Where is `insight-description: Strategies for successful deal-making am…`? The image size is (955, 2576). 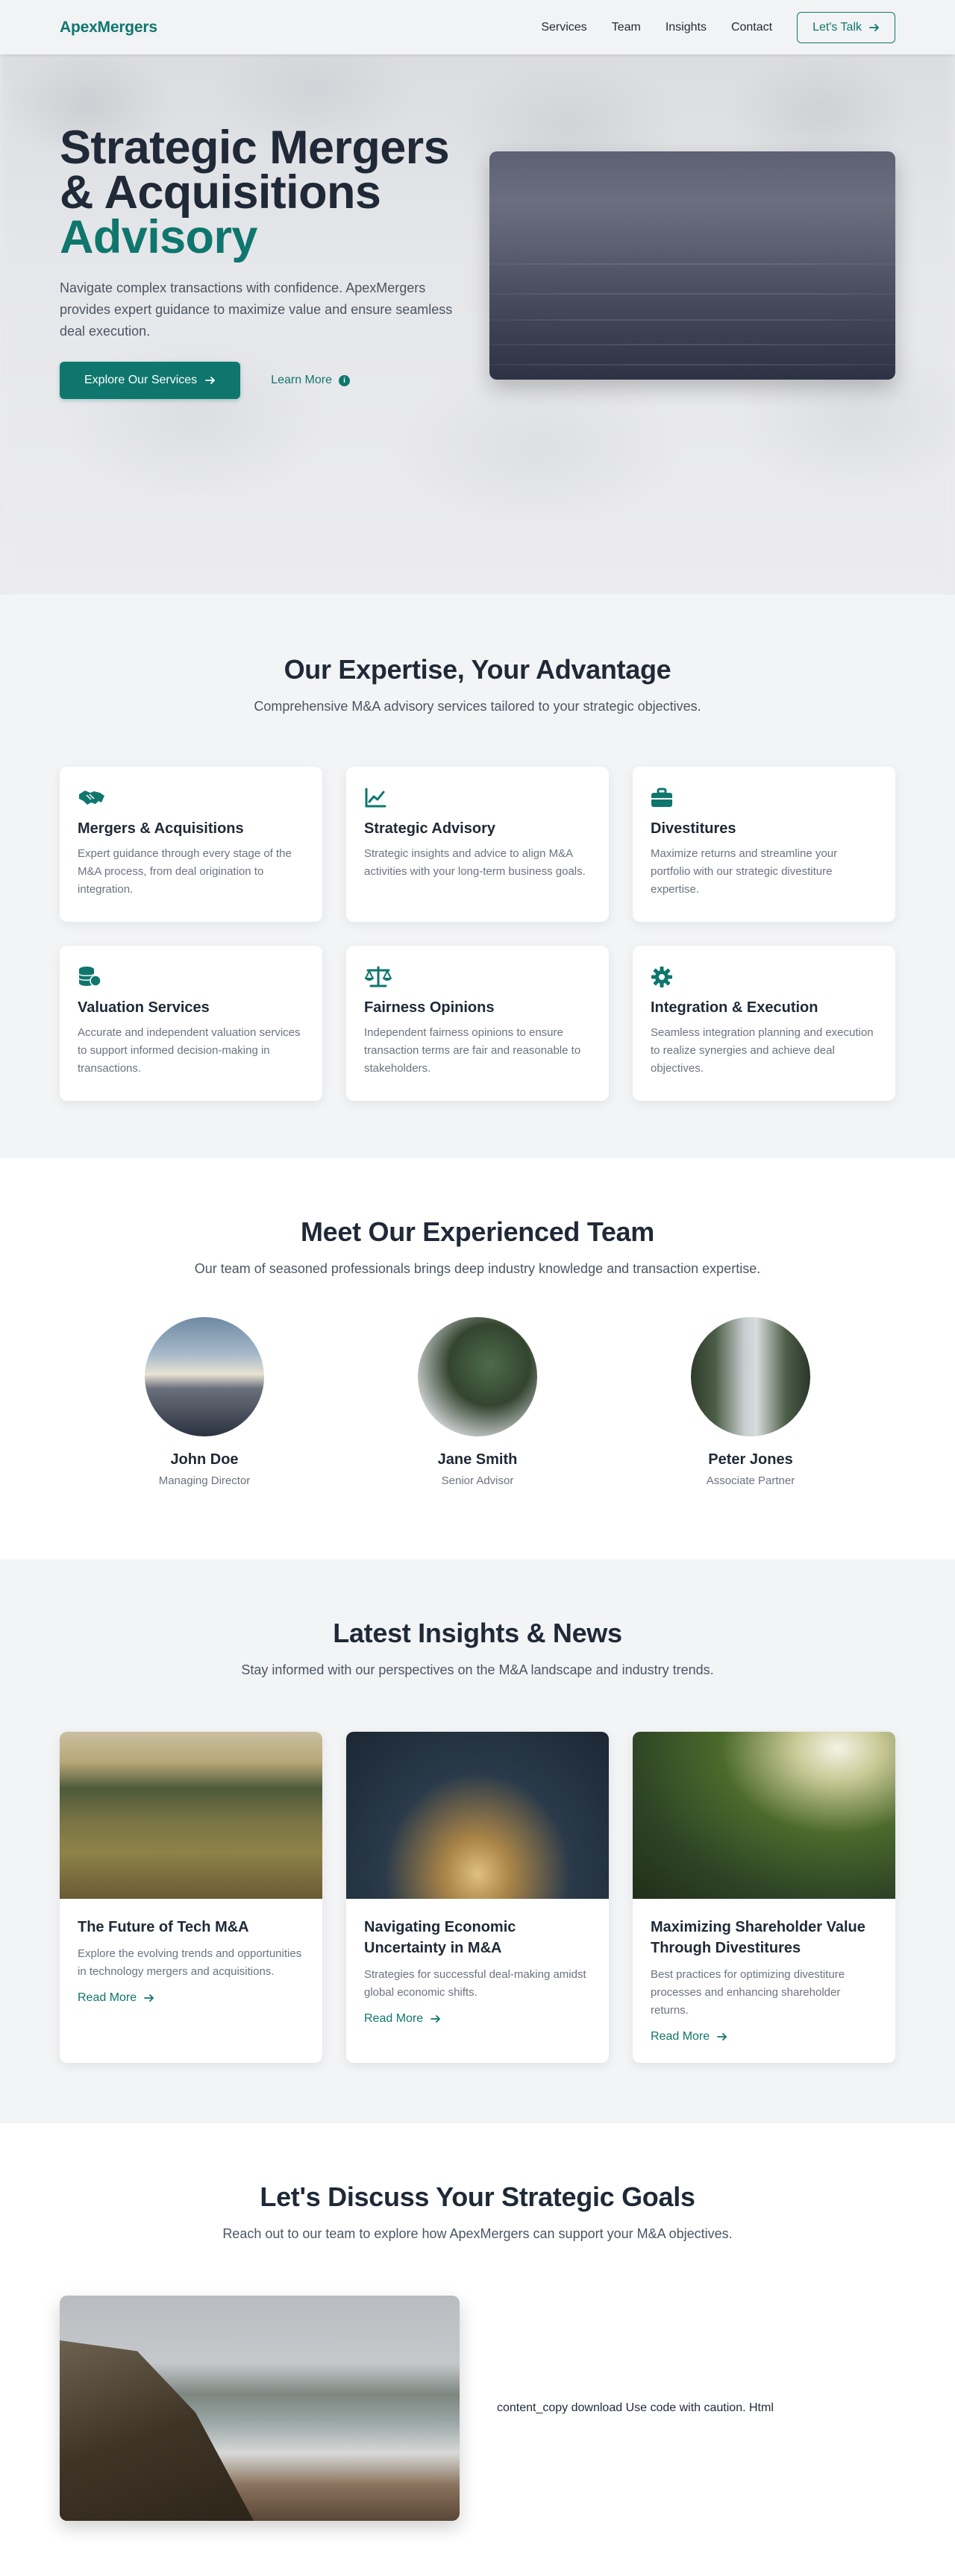 insight-description: Strategies for successful deal-making am… is located at coordinates (475, 1984).